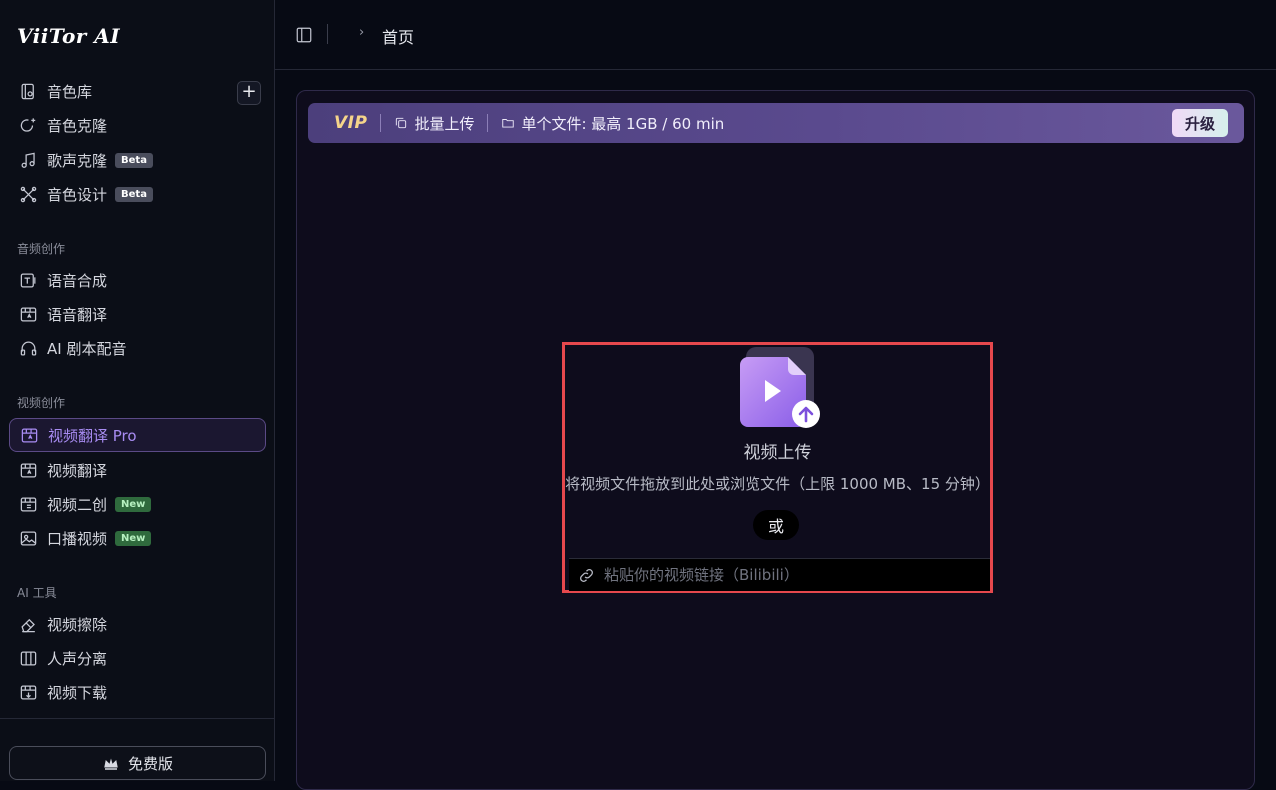 The height and width of the screenshot is (790, 1276). What do you see at coordinates (28, 160) in the screenshot?
I see `music-note-icon` at bounding box center [28, 160].